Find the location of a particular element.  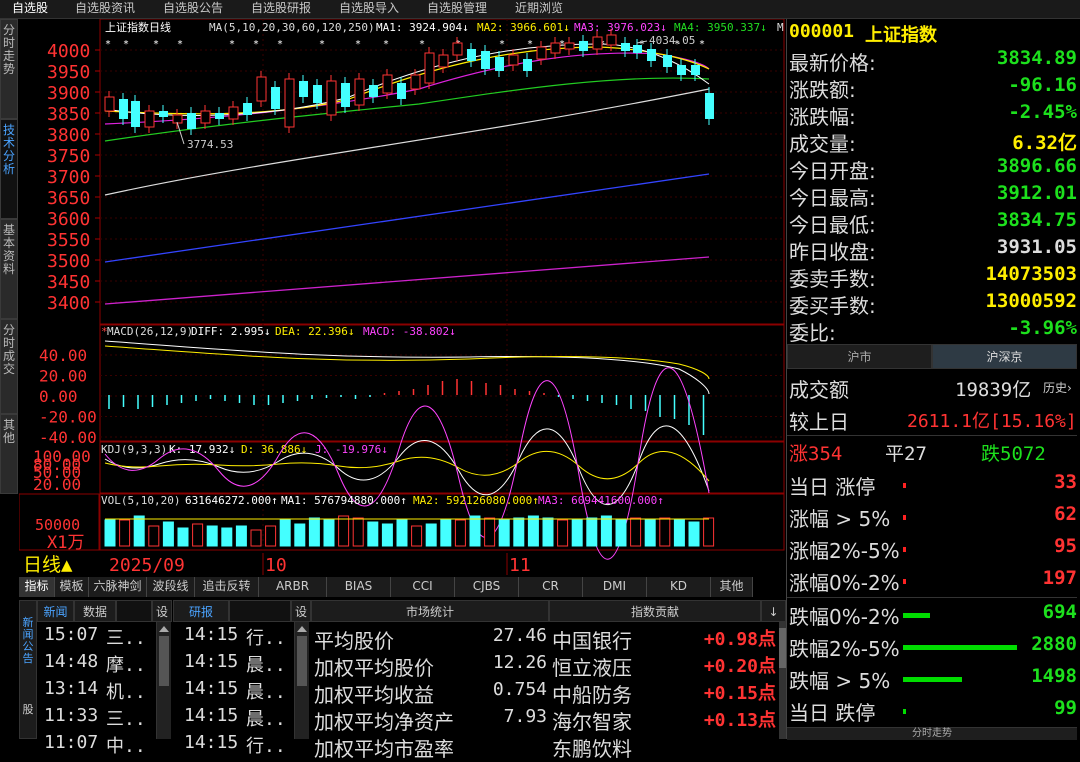

news-scrollbar is located at coordinates (163, 680).